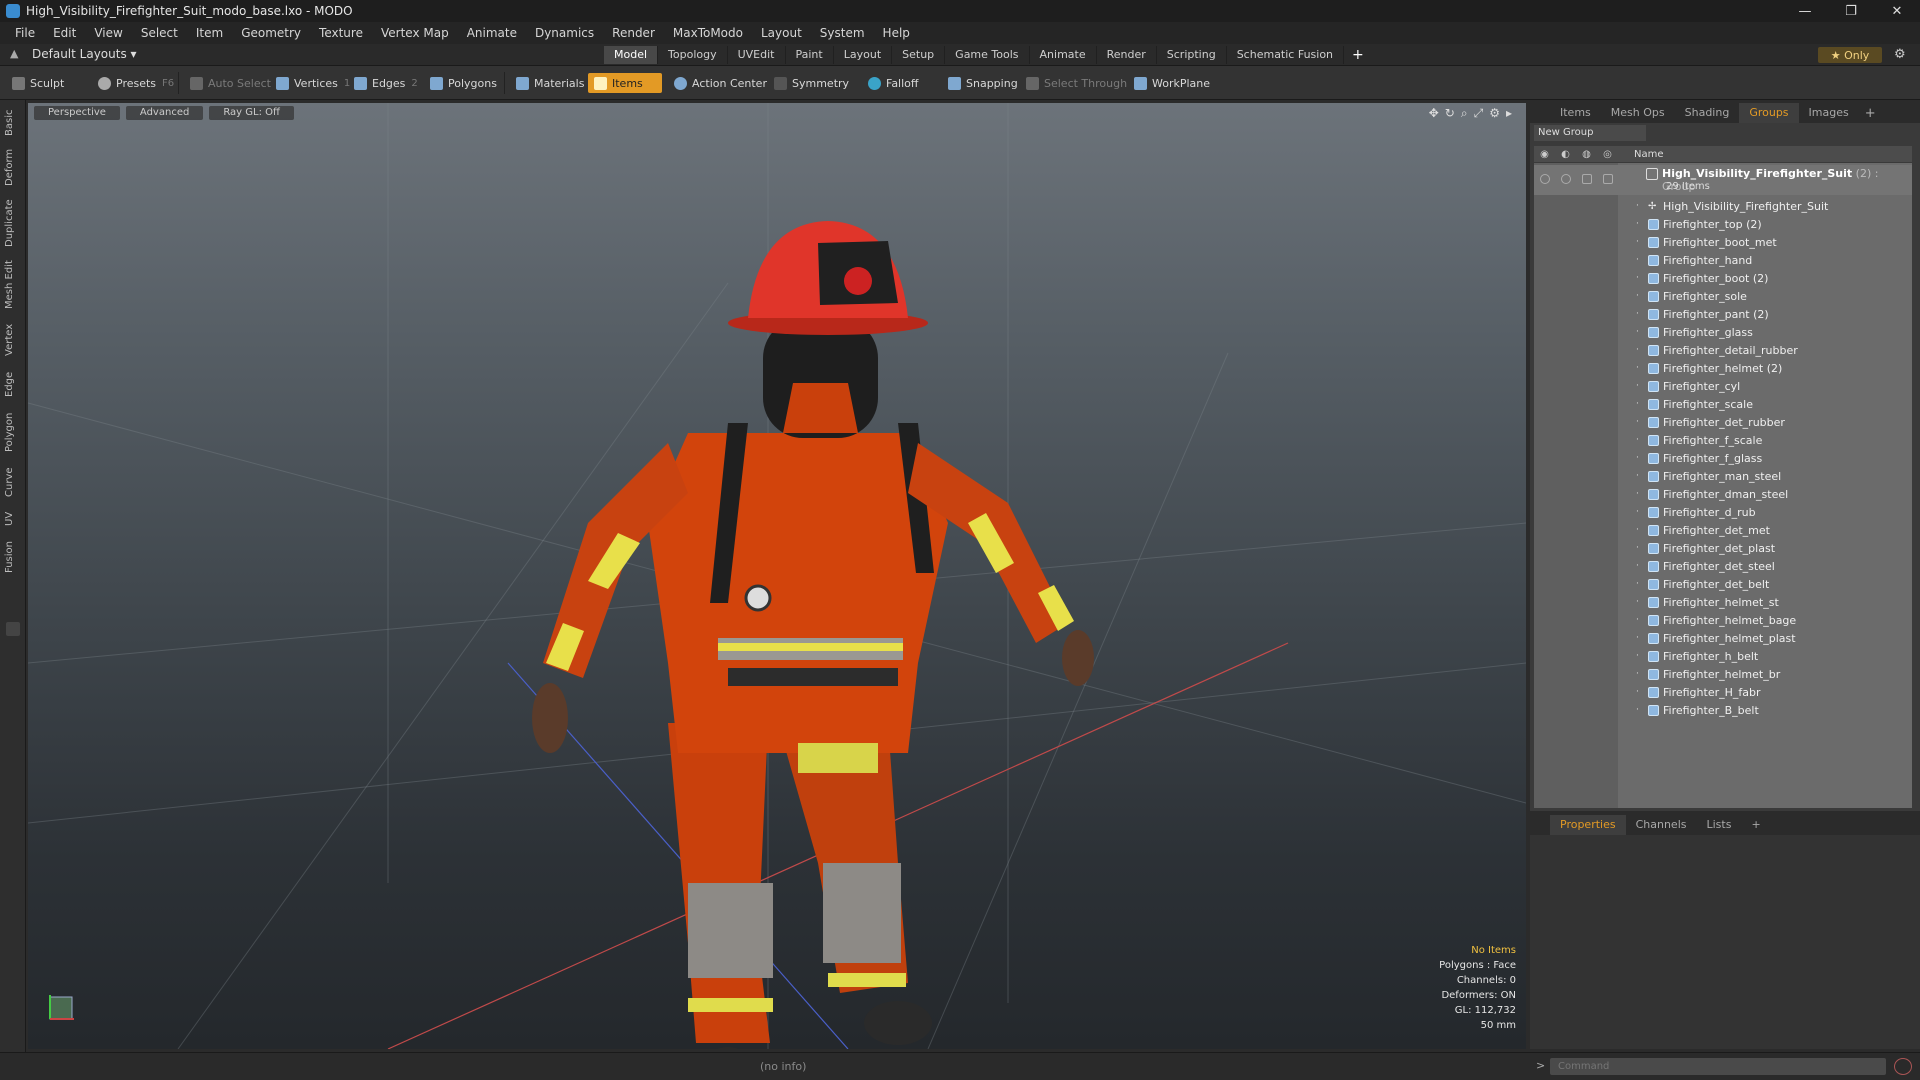 This screenshot has height=1080, width=1920. I want to click on vtab-polygon: Polygon, so click(13, 432).